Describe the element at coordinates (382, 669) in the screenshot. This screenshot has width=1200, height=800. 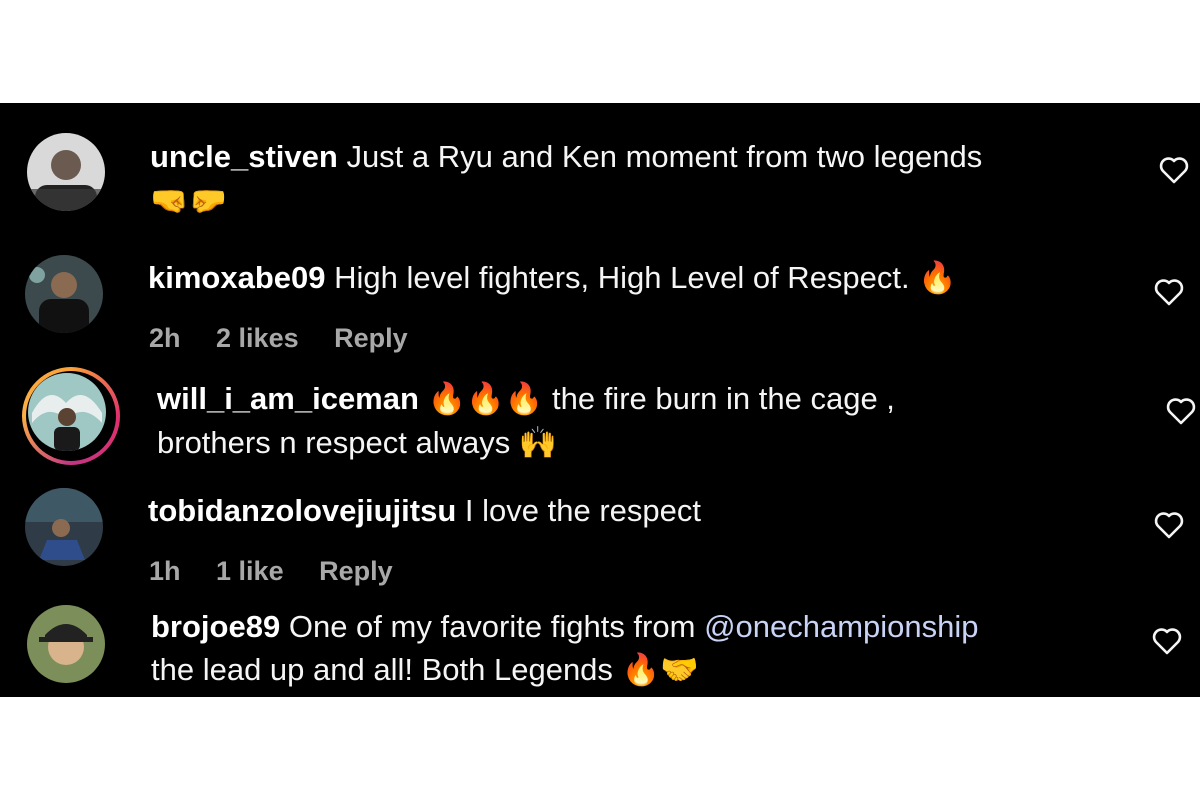
I see `comment-body: the lead up and all! Both Legends` at that location.